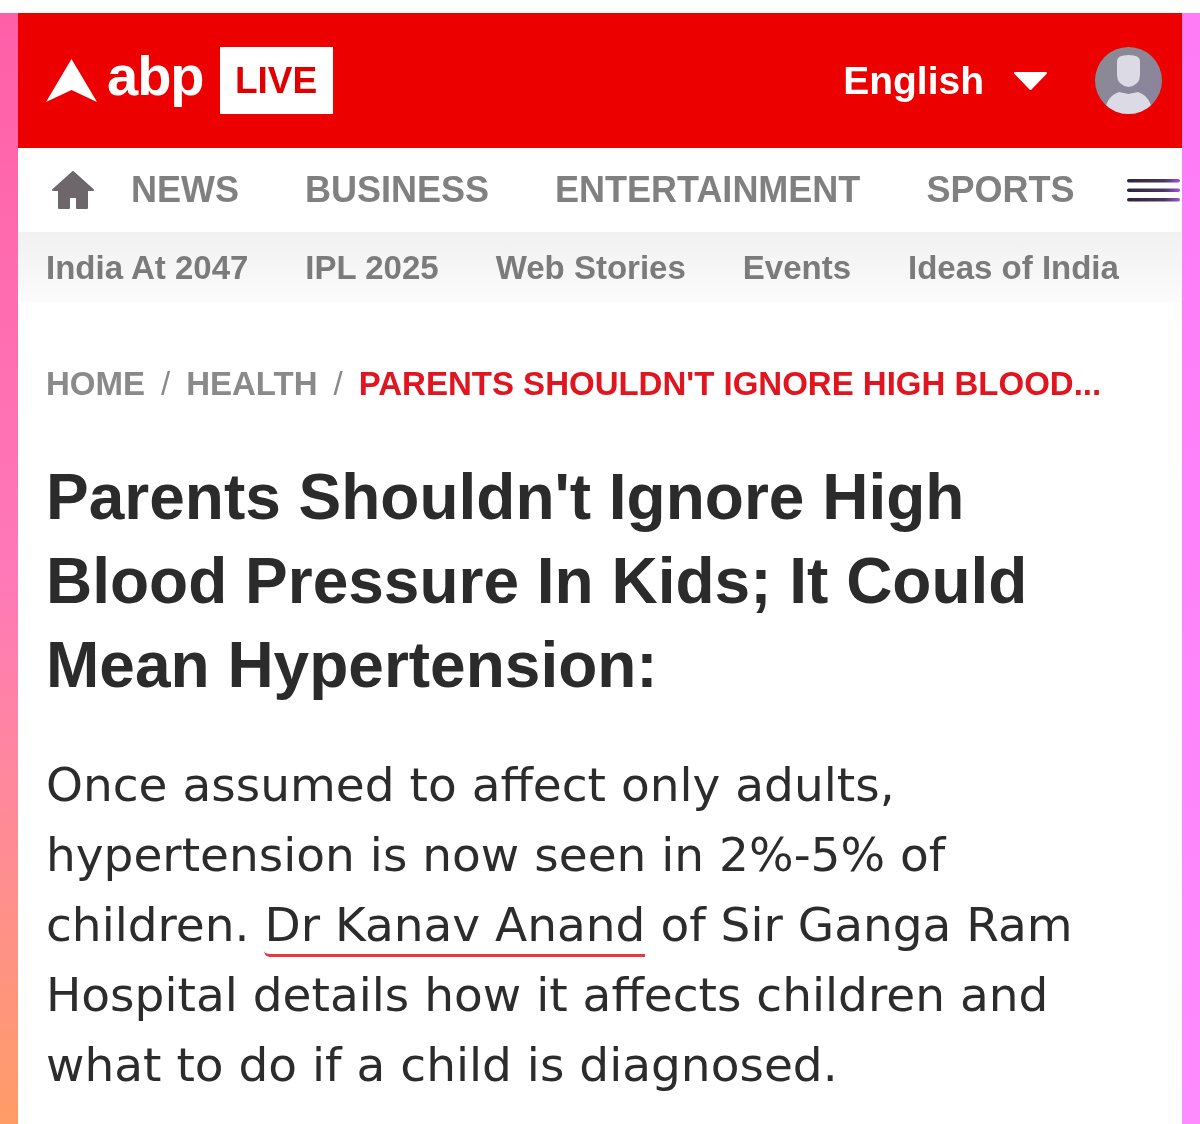 This screenshot has width=1200, height=1124. What do you see at coordinates (73, 190) in the screenshot?
I see `home-icon` at bounding box center [73, 190].